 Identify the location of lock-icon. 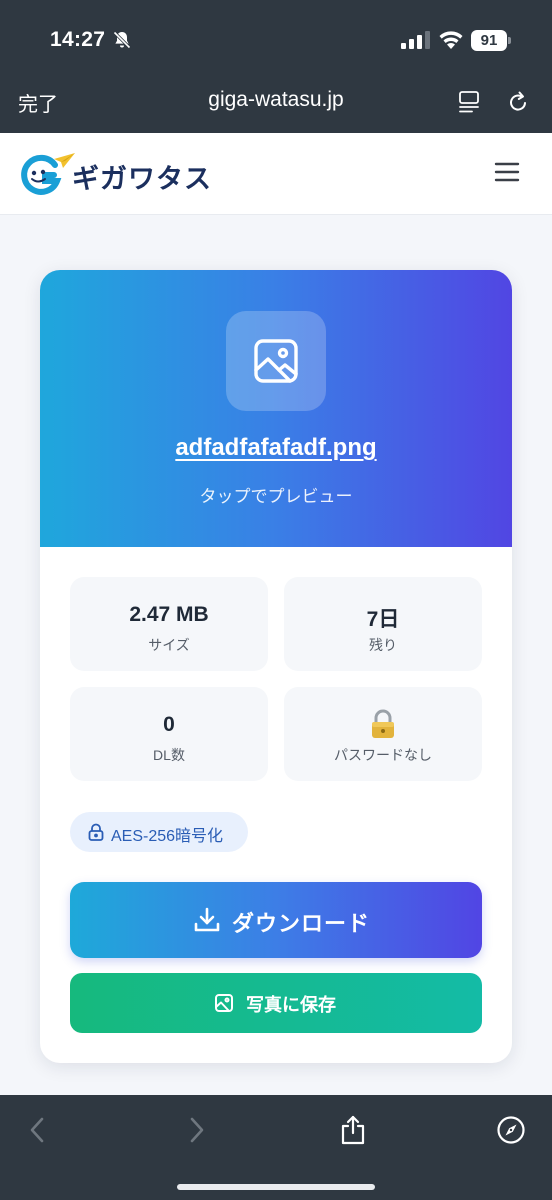
(383, 723).